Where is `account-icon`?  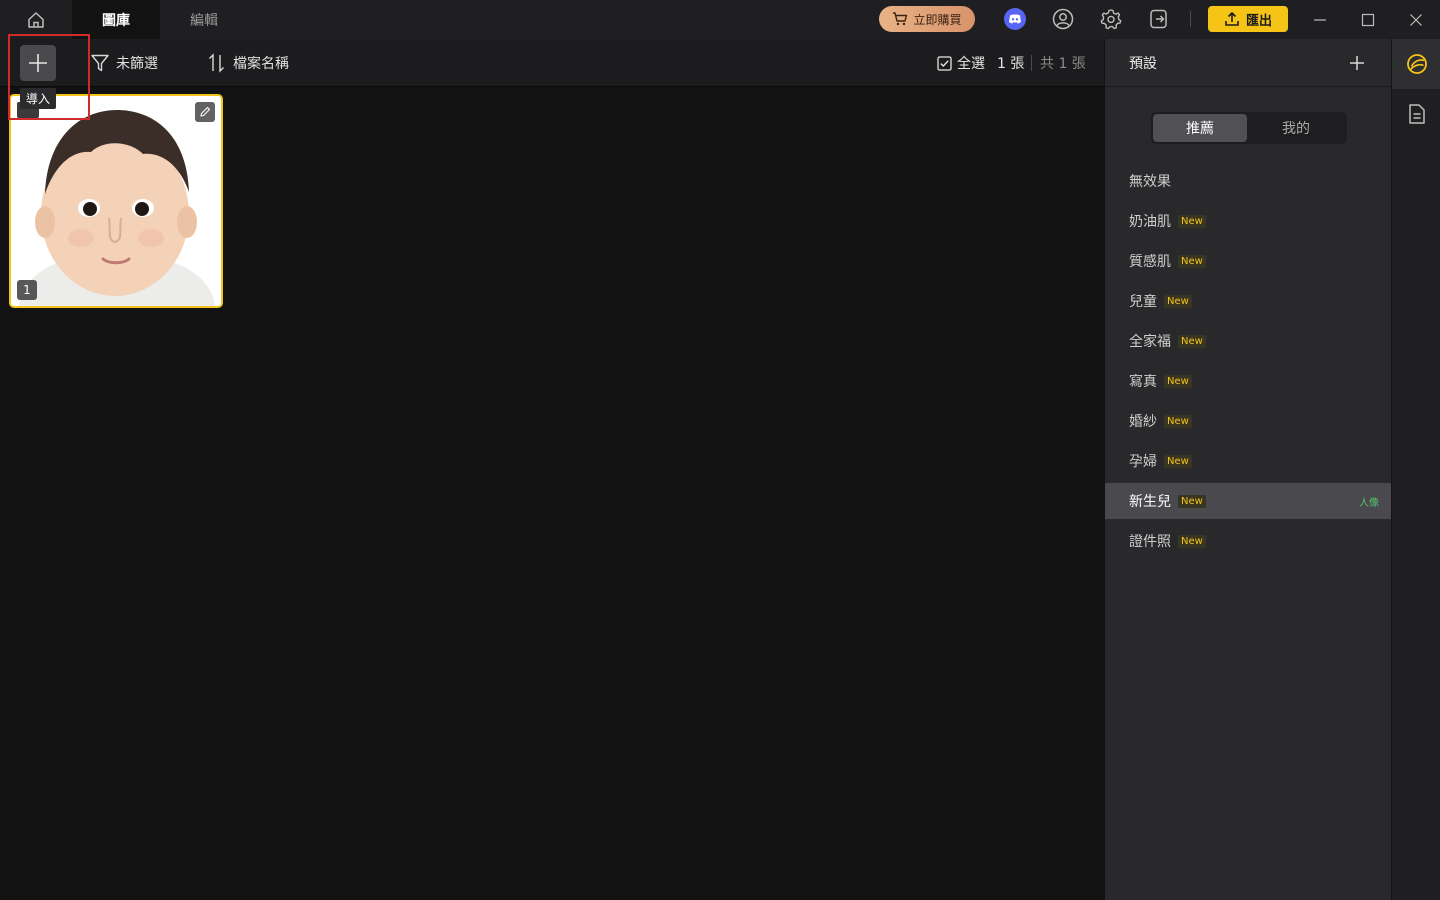 account-icon is located at coordinates (1063, 19).